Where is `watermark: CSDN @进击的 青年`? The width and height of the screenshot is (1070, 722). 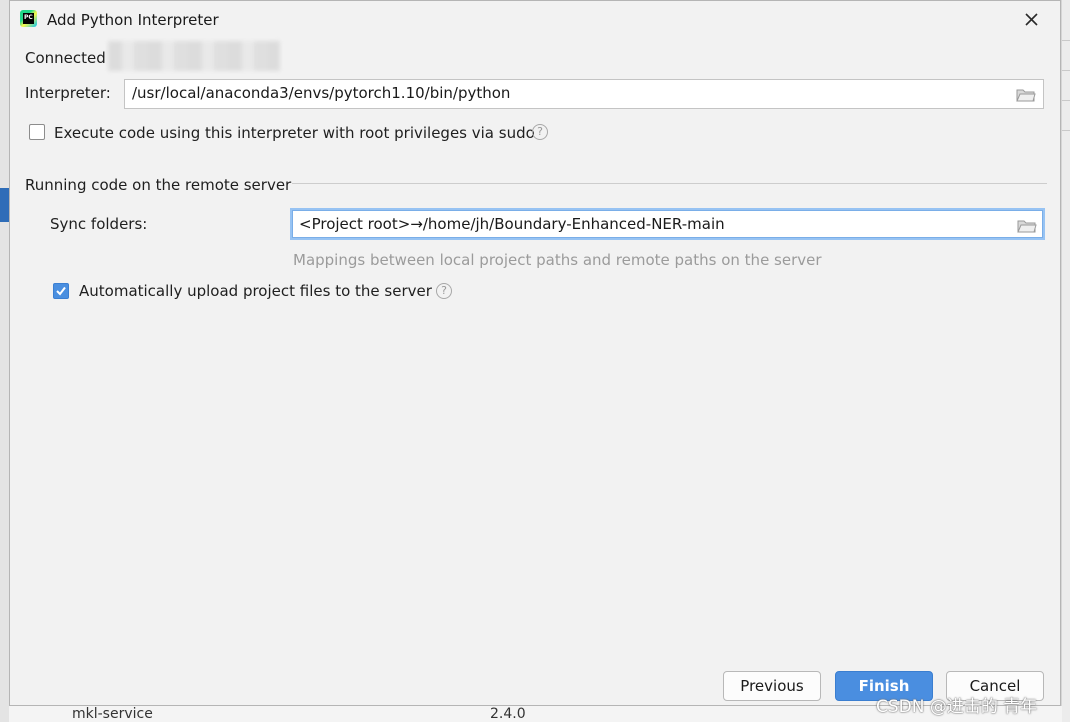
watermark: CSDN @进击的 青年 is located at coordinates (957, 707).